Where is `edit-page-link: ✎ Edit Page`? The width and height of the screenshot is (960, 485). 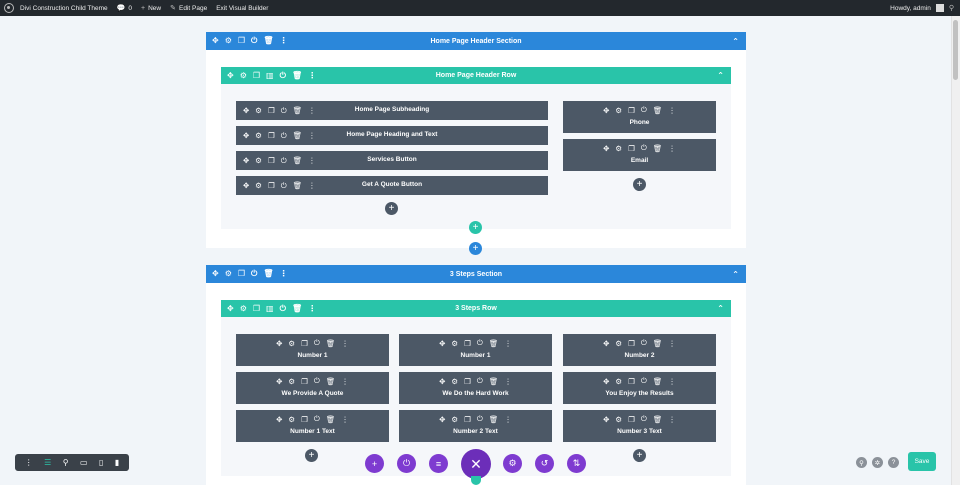 edit-page-link: ✎ Edit Page is located at coordinates (188, 8).